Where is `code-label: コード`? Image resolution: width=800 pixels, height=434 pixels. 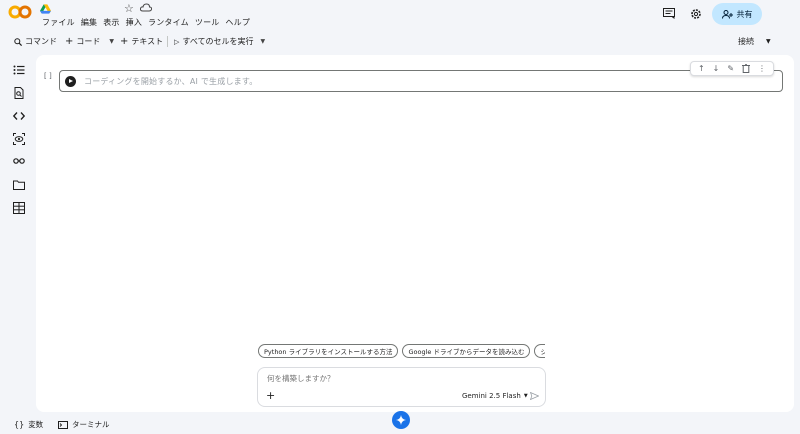
code-label: コード is located at coordinates (88, 41).